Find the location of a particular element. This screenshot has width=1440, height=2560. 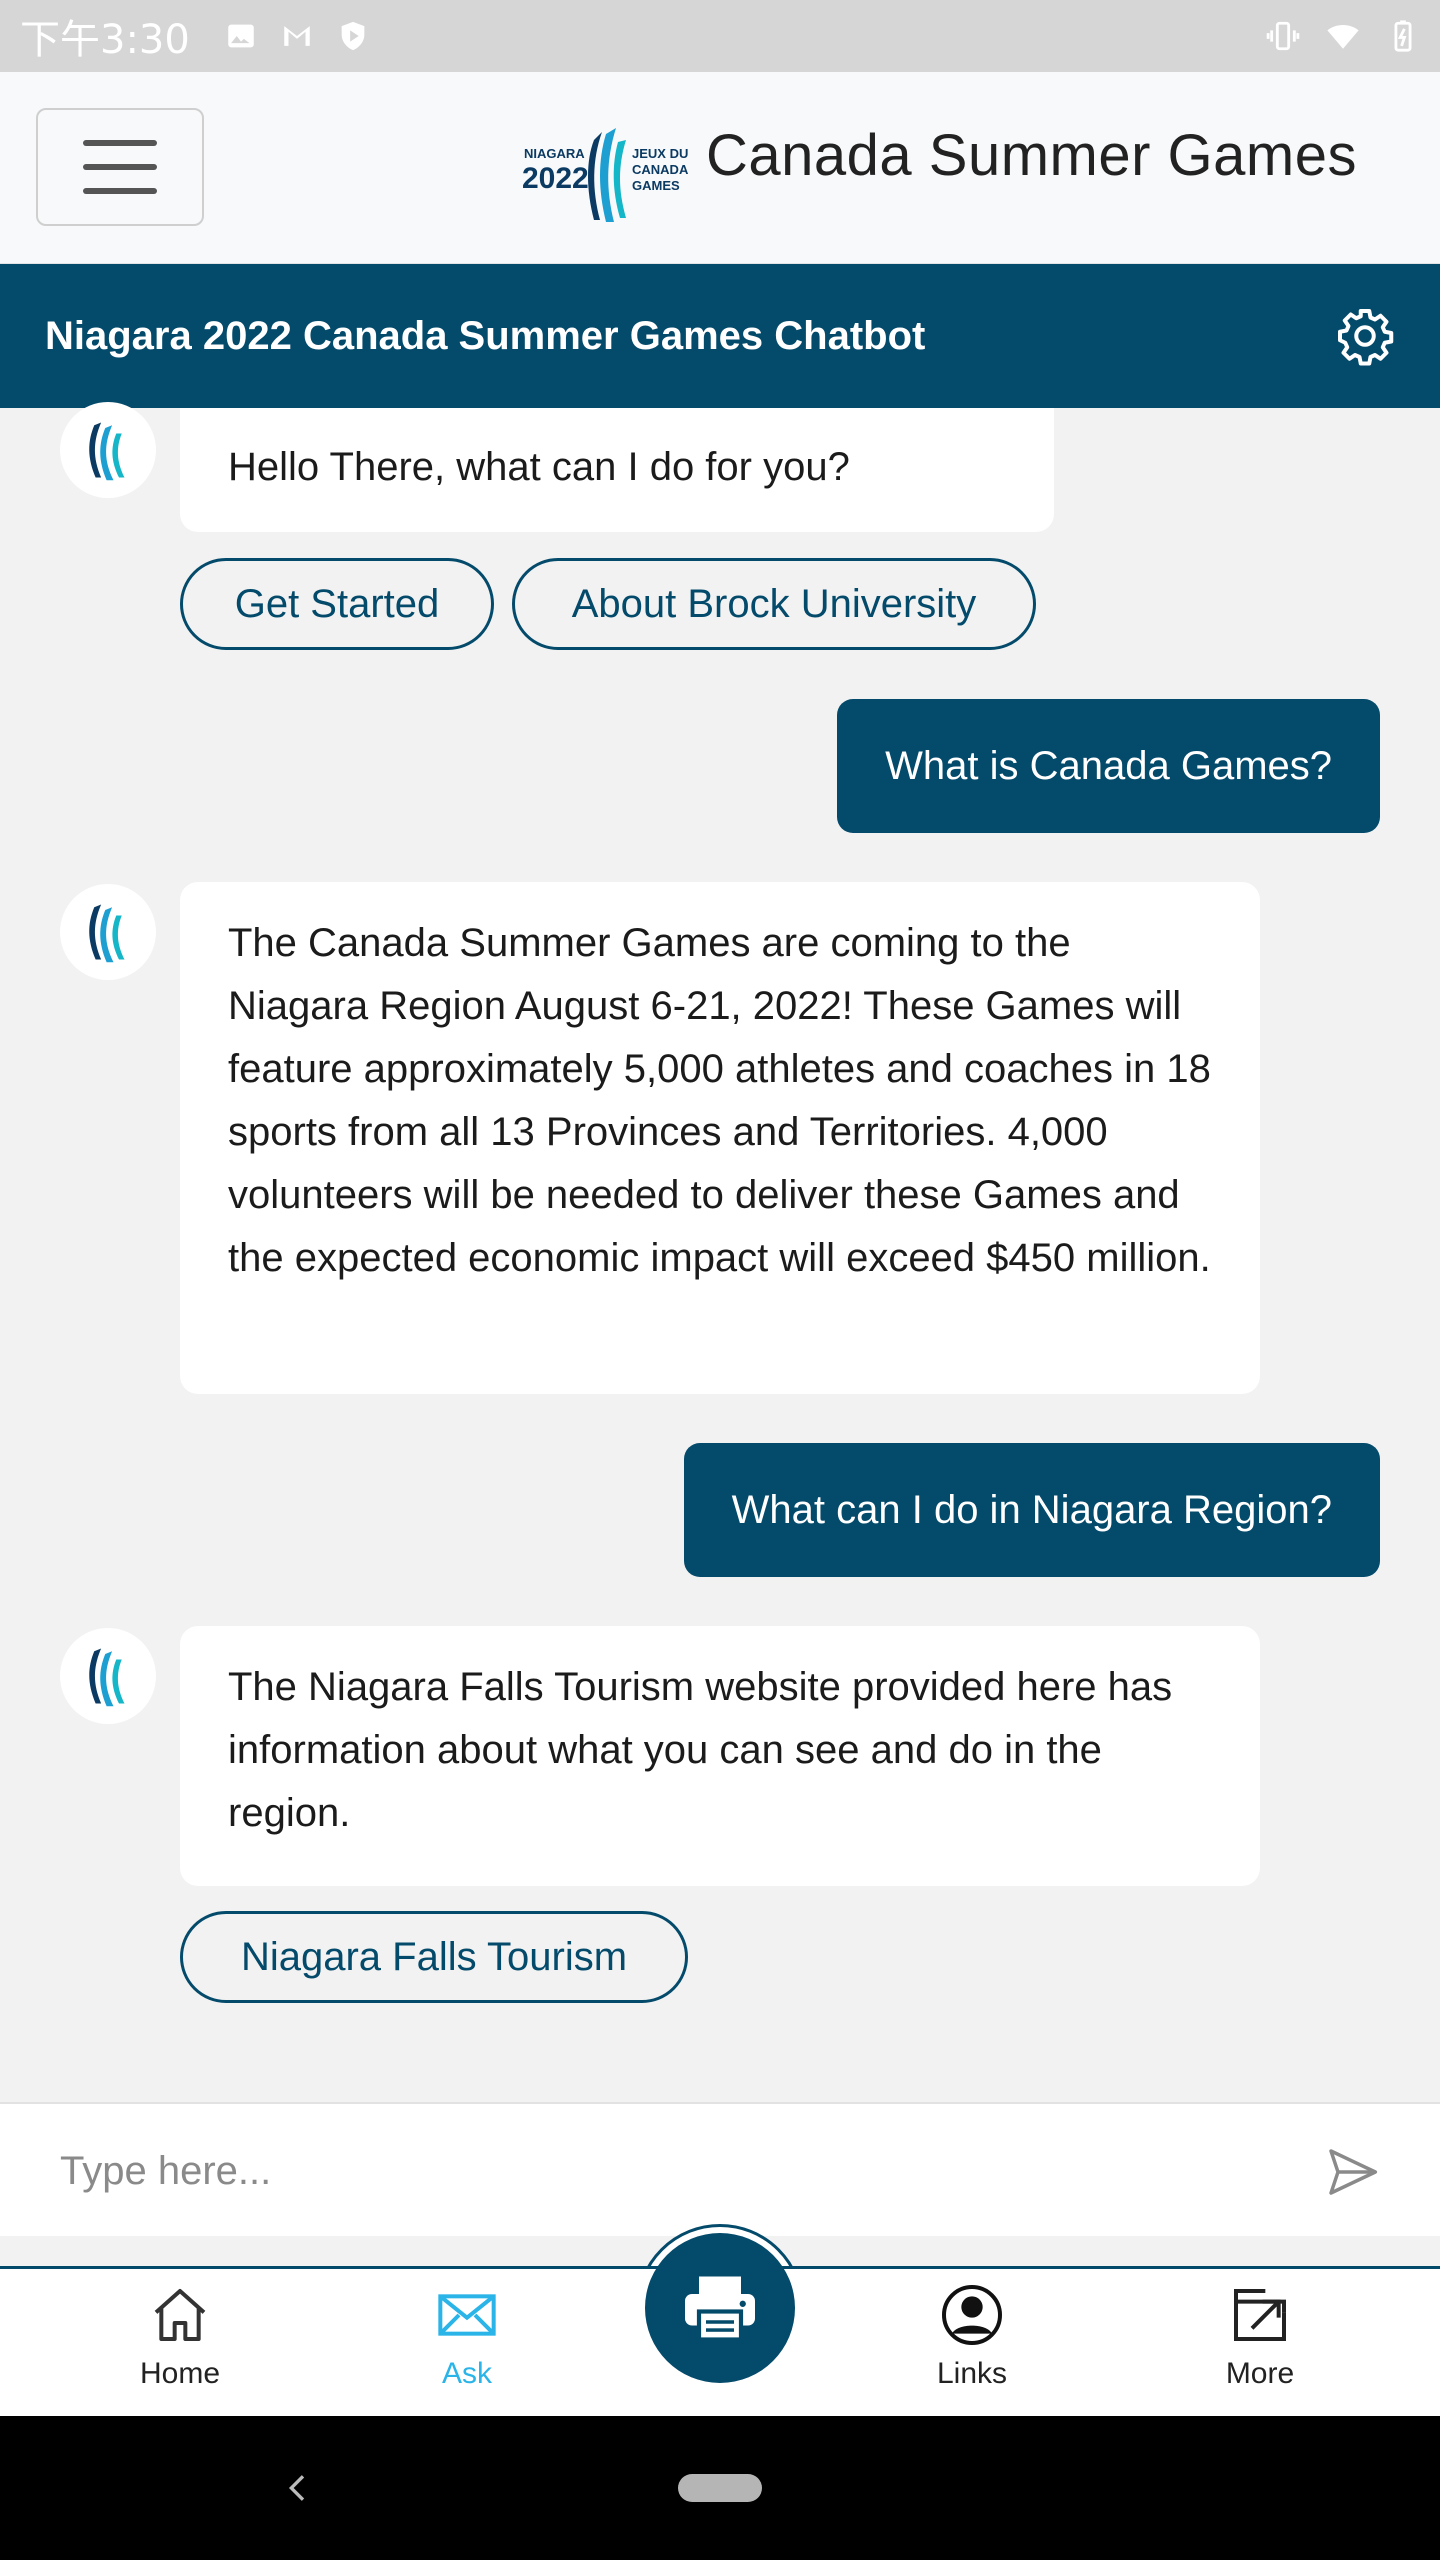

user-message: What is Canada Games? is located at coordinates (1108, 766).